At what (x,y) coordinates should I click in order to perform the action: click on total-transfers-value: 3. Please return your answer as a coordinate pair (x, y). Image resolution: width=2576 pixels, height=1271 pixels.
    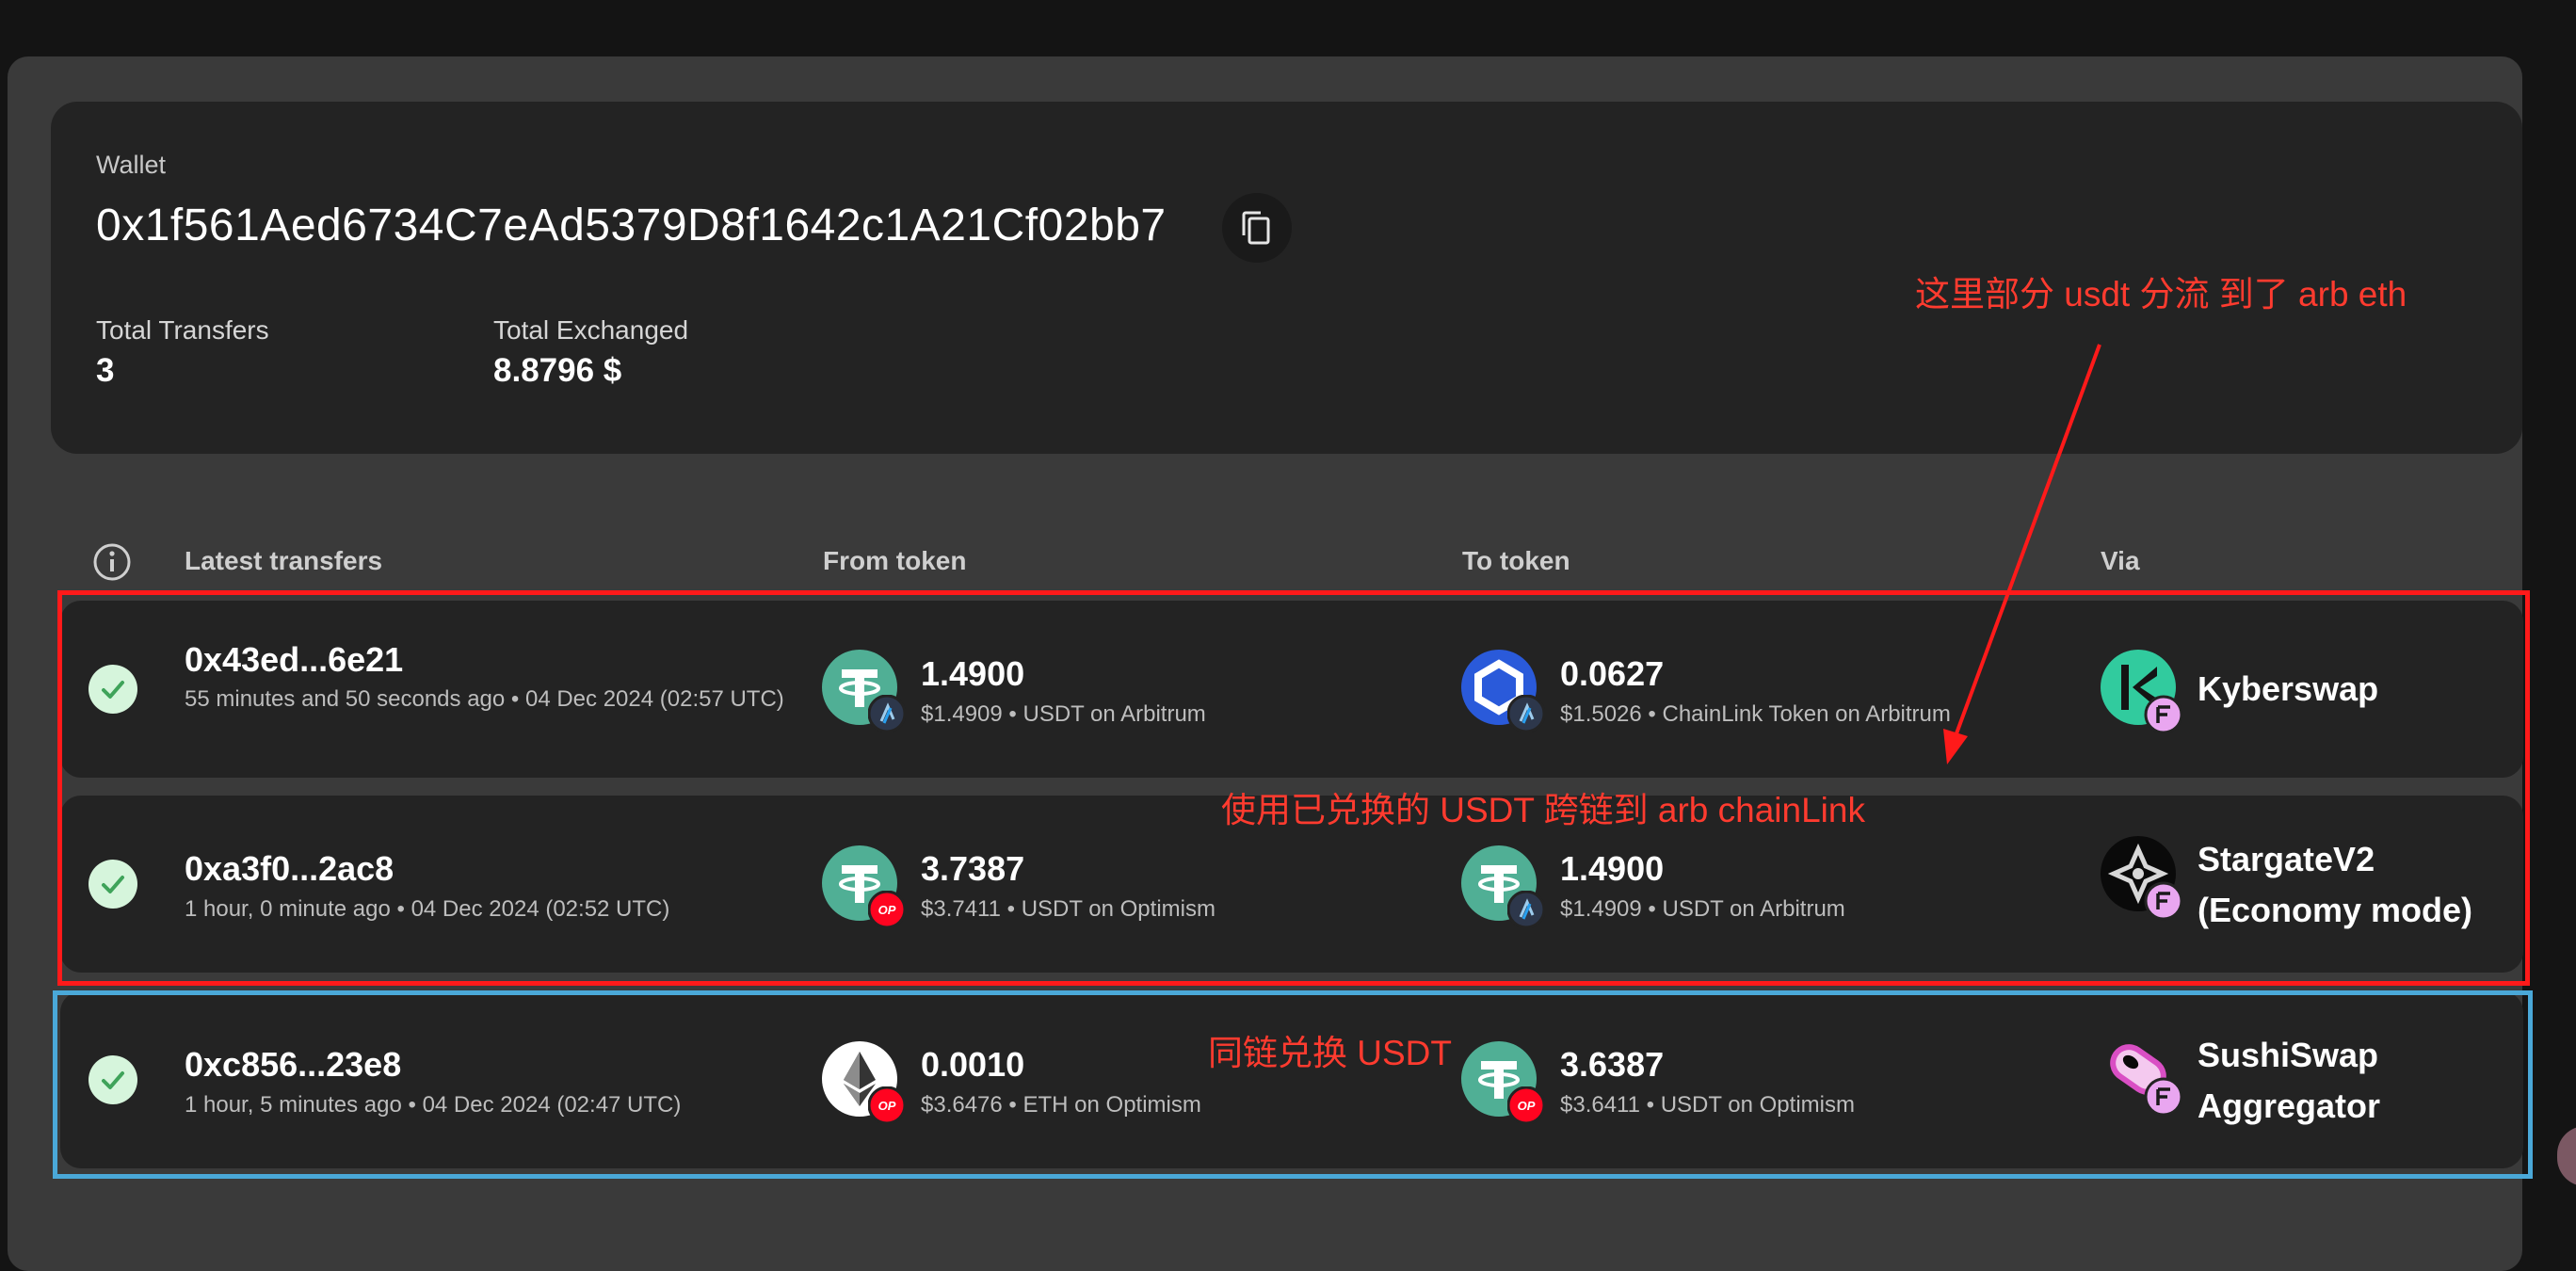
    Looking at the image, I should click on (105, 370).